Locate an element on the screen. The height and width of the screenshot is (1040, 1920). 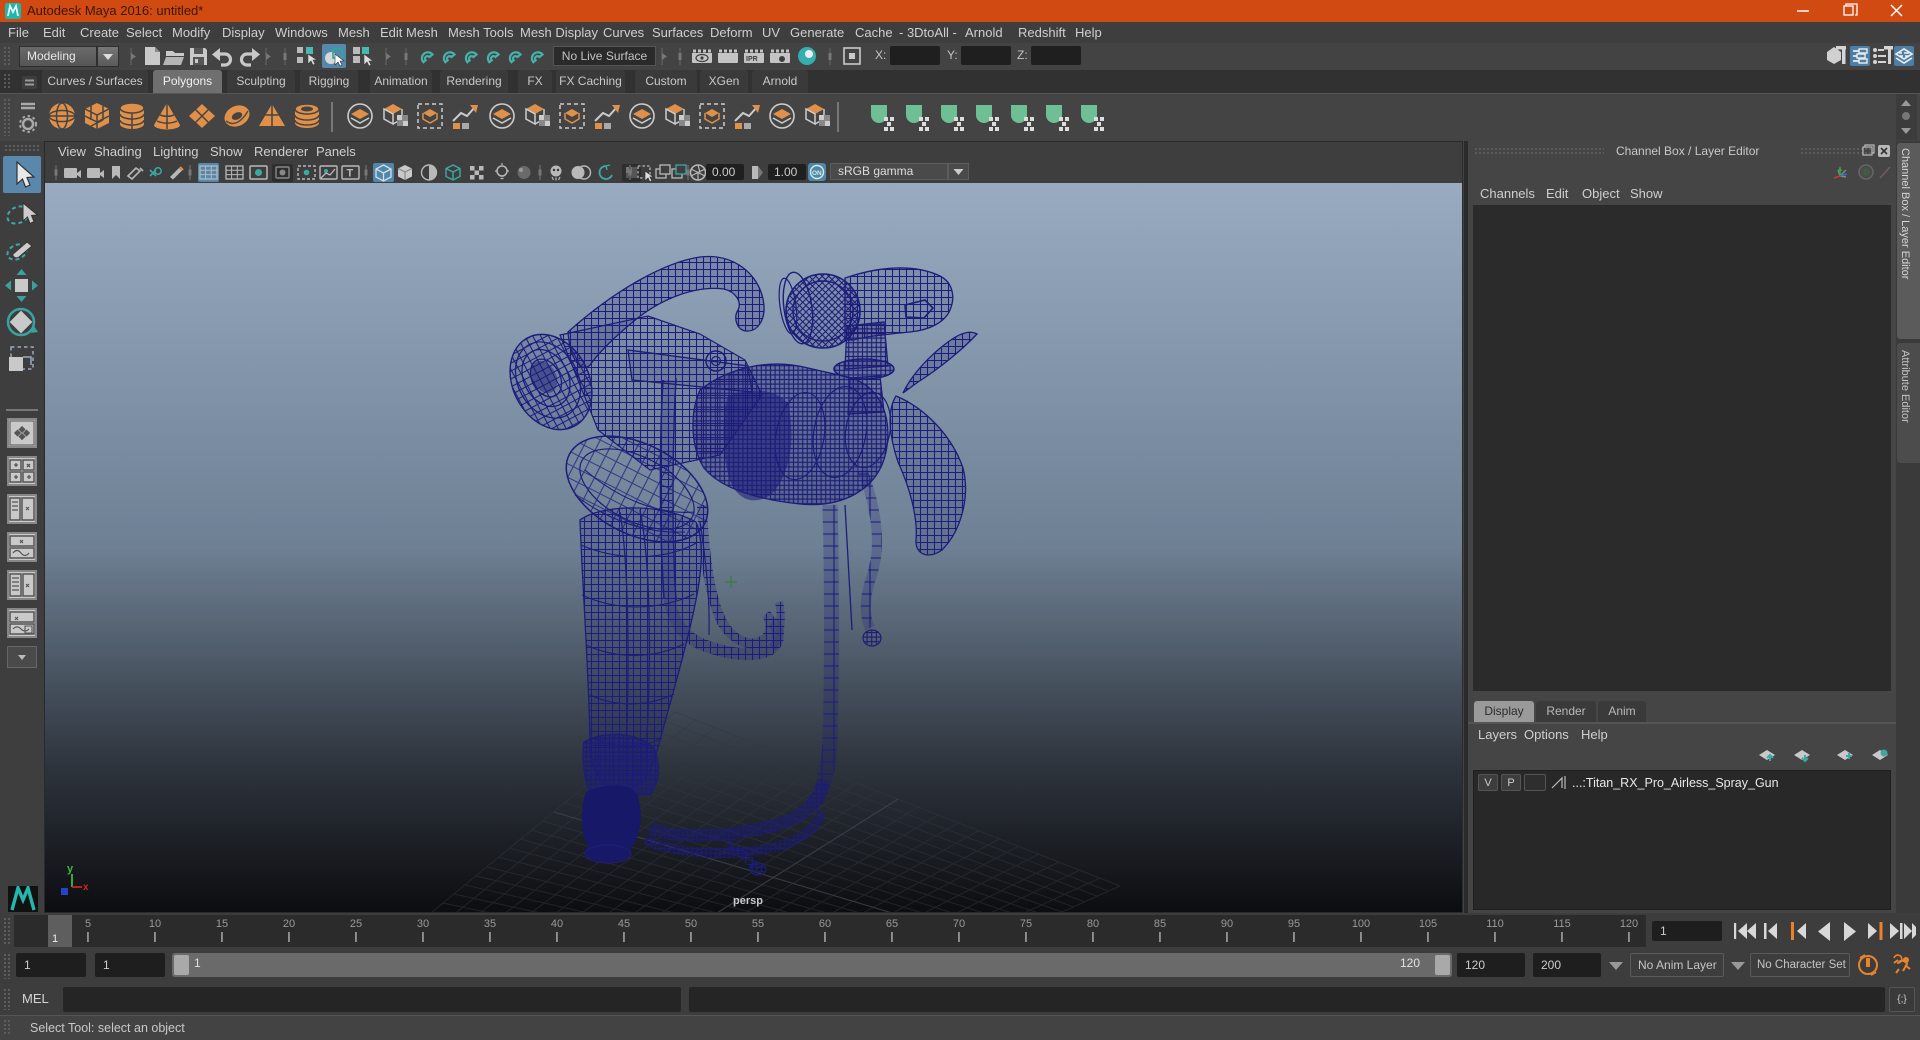
svg-text: 15 is located at coordinates (222, 924).